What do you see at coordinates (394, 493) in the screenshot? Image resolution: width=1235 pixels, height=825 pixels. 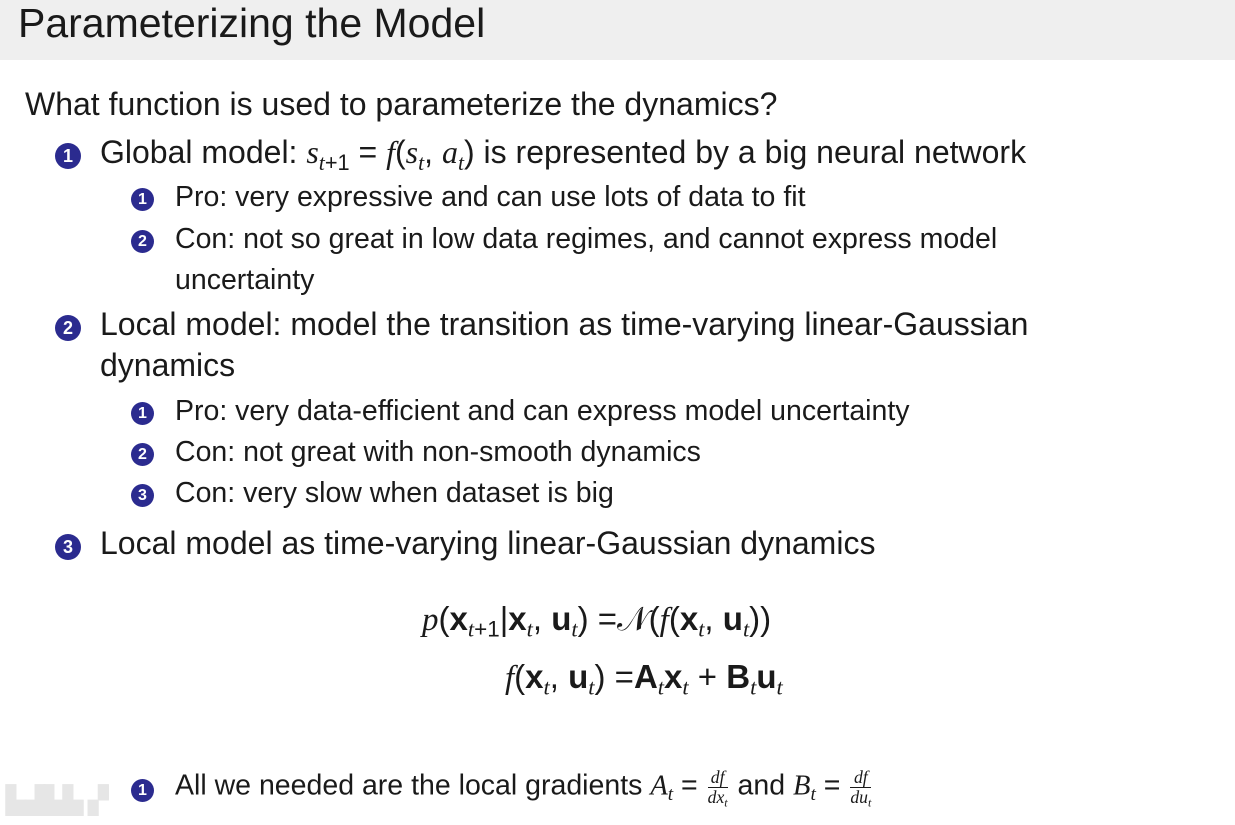 I see `subitem-local-con-2: Con: very slow when dataset is big` at bounding box center [394, 493].